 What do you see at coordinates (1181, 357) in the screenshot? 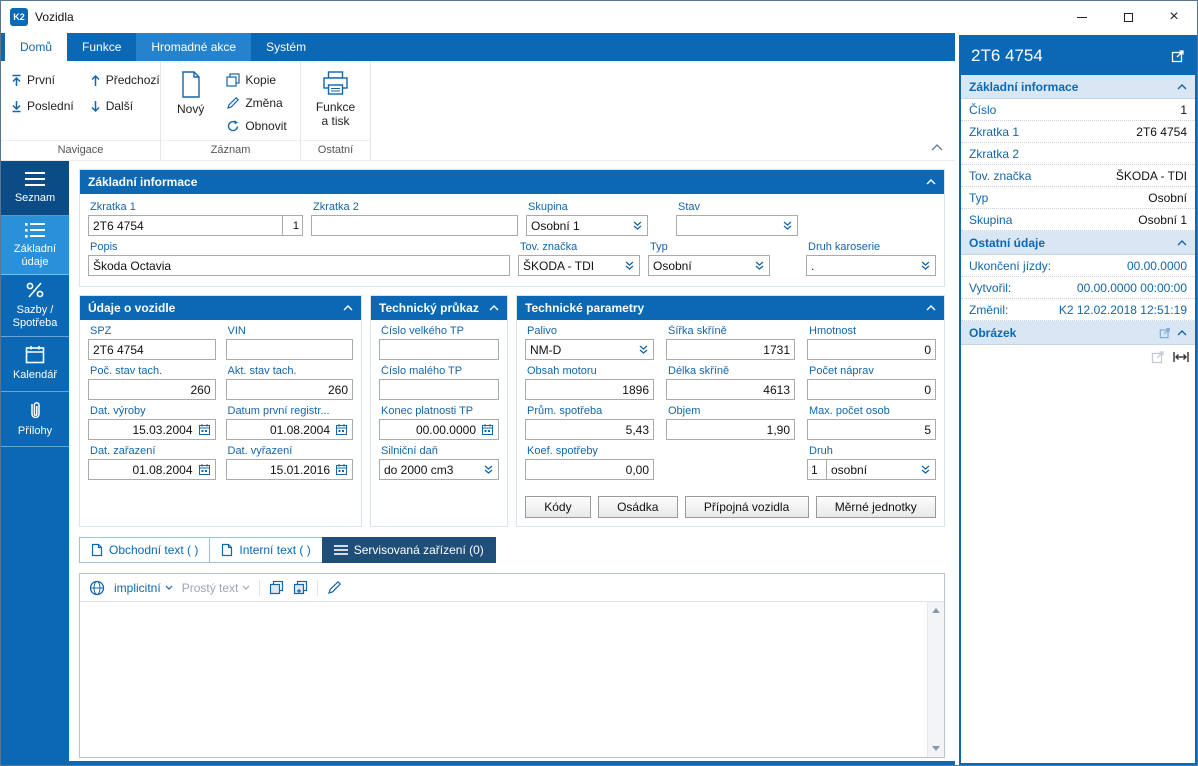
I see `fit-width-icon` at bounding box center [1181, 357].